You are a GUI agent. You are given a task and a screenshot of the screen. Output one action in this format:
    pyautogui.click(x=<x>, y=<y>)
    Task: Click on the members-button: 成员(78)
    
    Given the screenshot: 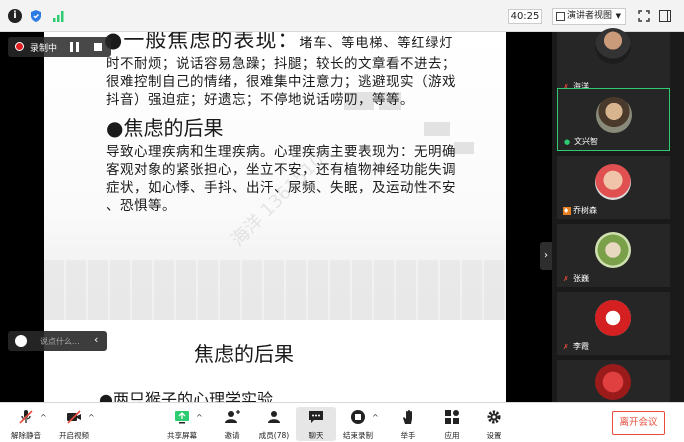 What is the action you would take?
    pyautogui.click(x=274, y=424)
    